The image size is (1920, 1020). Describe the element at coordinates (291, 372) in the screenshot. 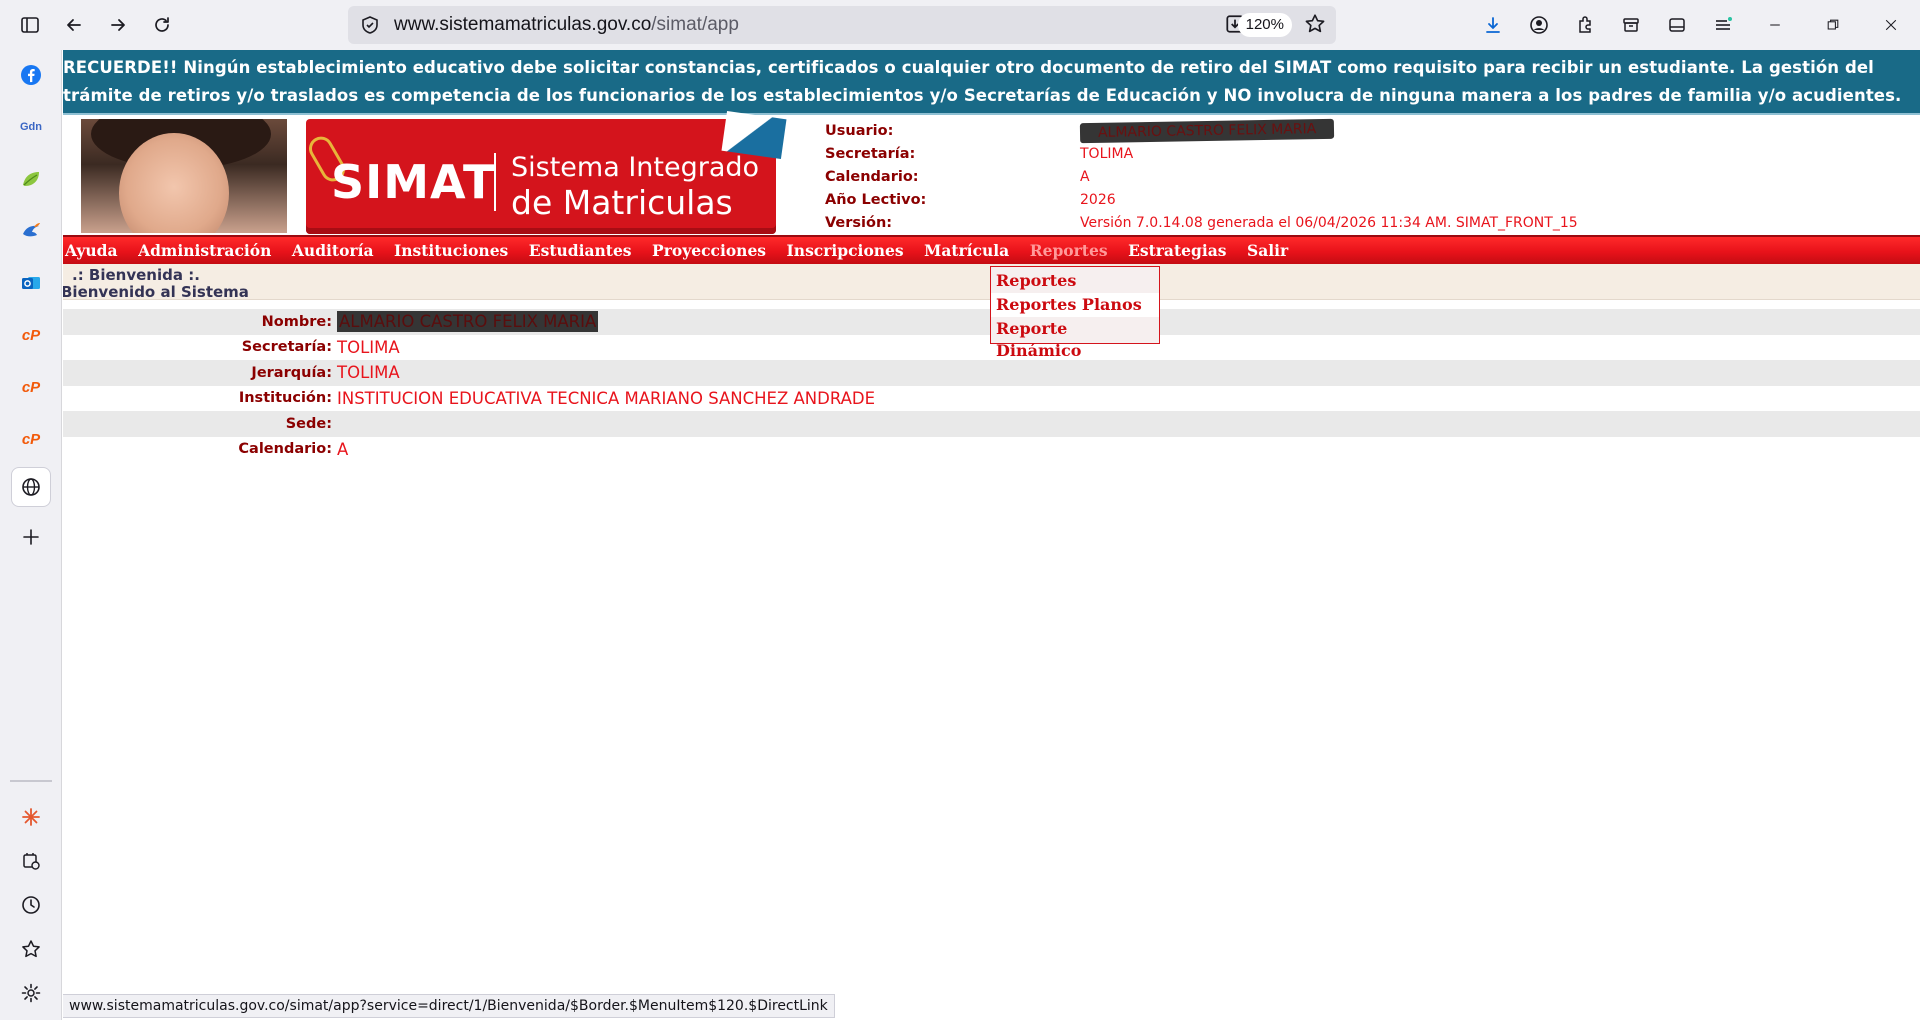

I see `detail-label: Jerarquía:` at that location.